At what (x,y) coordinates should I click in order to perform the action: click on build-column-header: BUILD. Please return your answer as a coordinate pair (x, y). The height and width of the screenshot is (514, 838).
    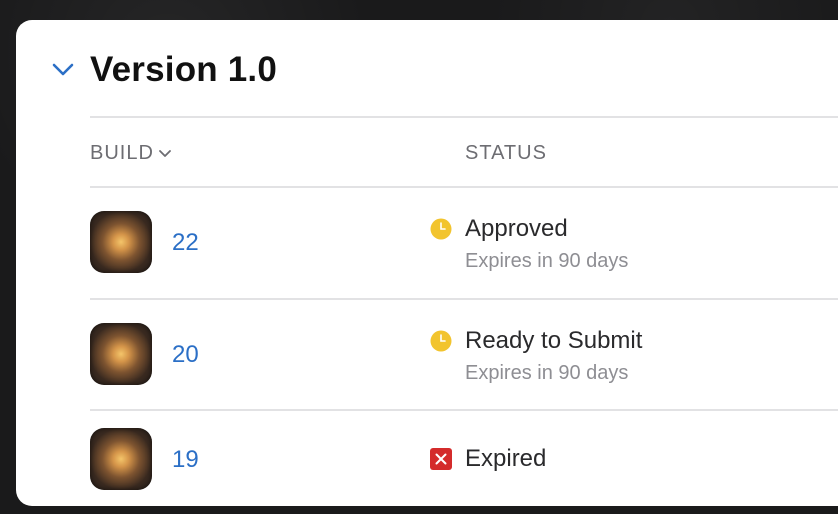
    Looking at the image, I should click on (130, 153).